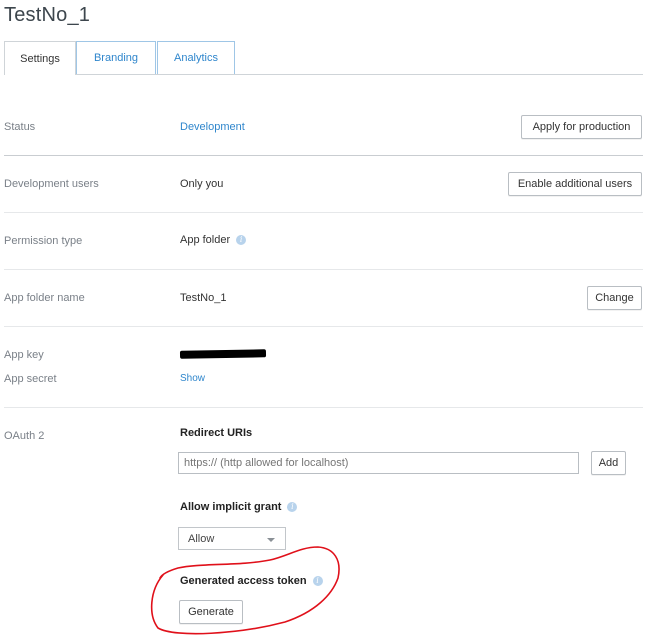 The height and width of the screenshot is (637, 664). What do you see at coordinates (223, 354) in the screenshot?
I see `redacted-app-key` at bounding box center [223, 354].